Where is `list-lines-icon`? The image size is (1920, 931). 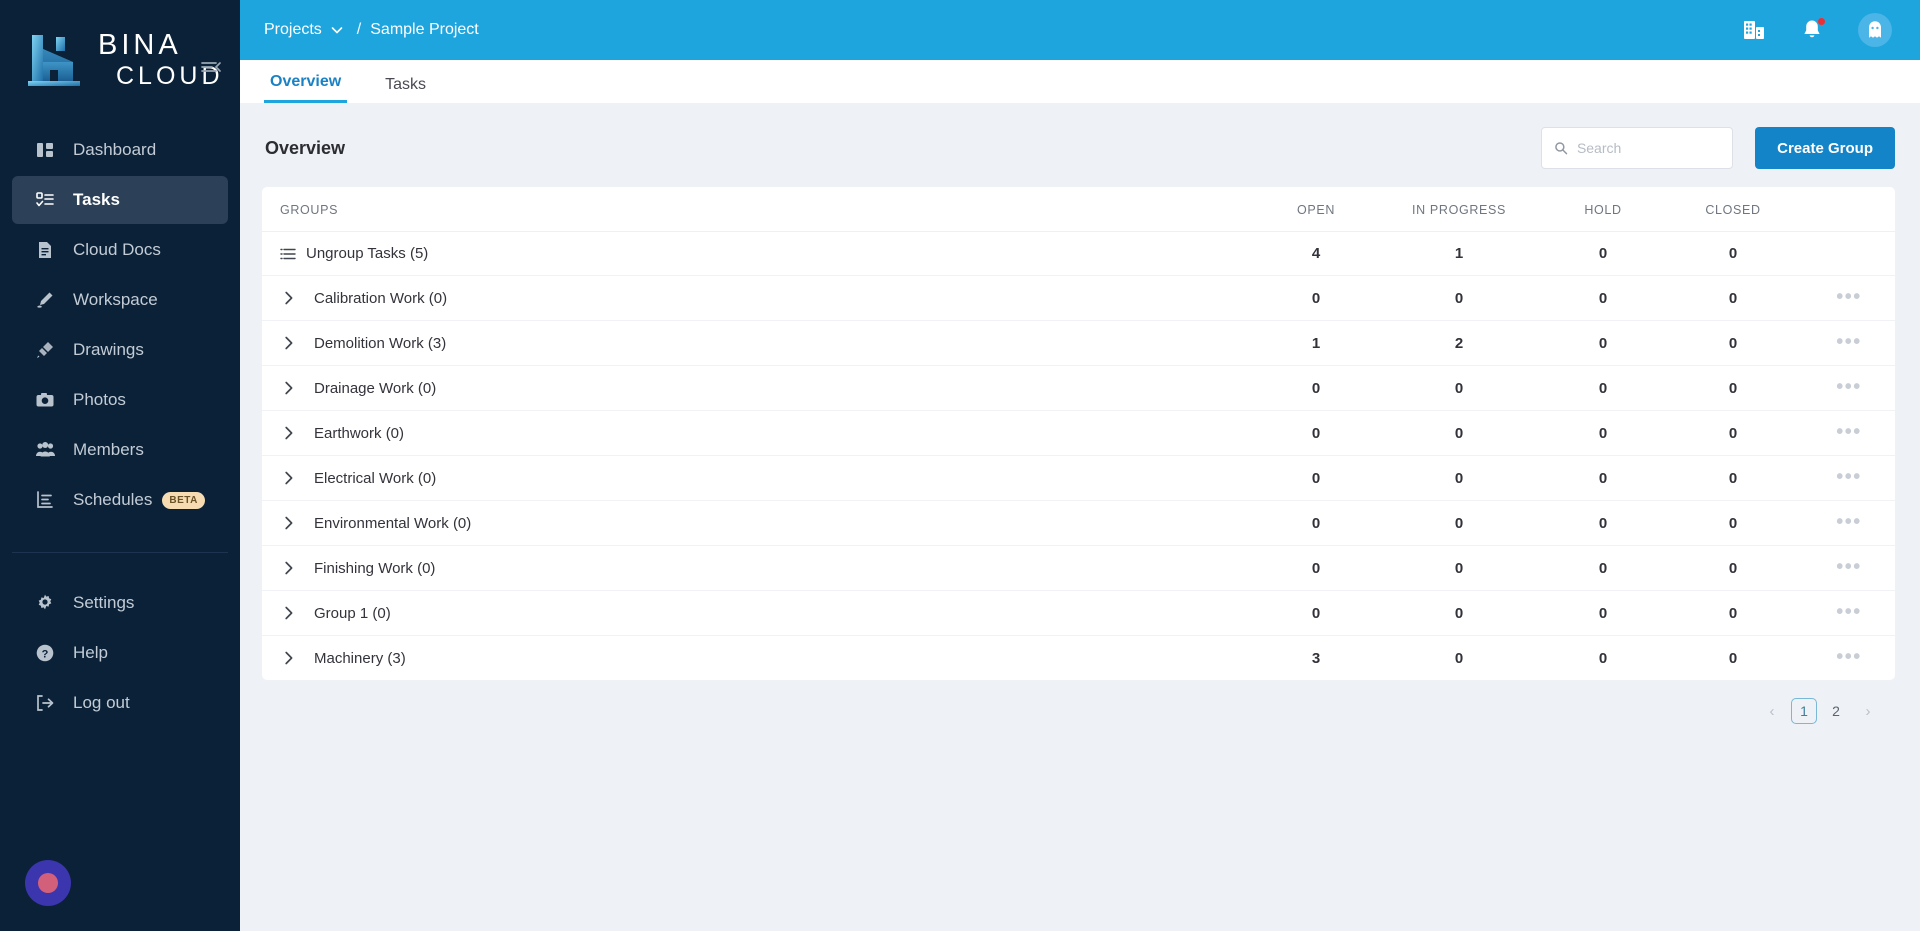 list-lines-icon is located at coordinates (289, 254).